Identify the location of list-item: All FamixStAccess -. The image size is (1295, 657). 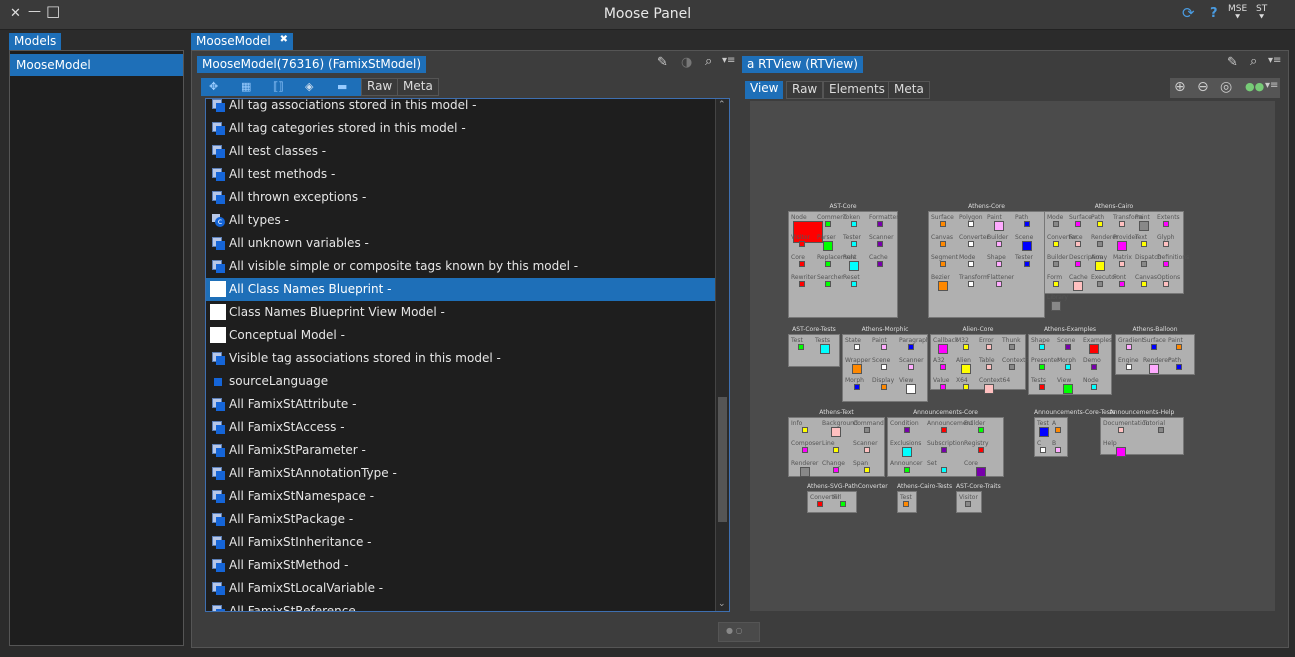
(467, 427).